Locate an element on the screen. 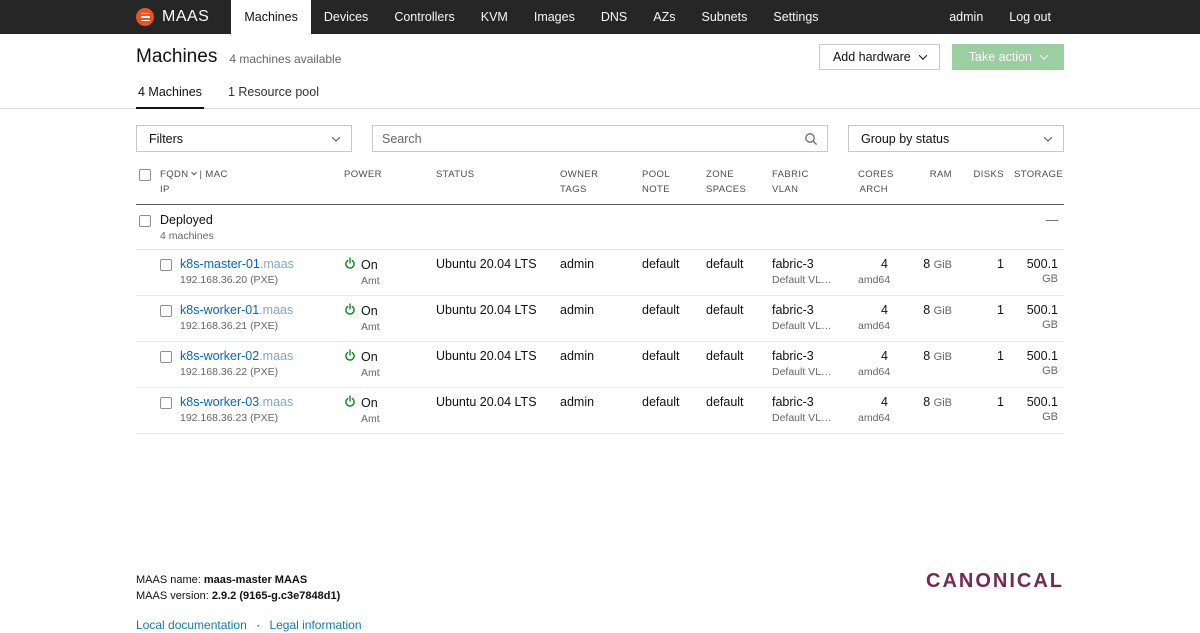  nav-settings: Settings is located at coordinates (795, 17).